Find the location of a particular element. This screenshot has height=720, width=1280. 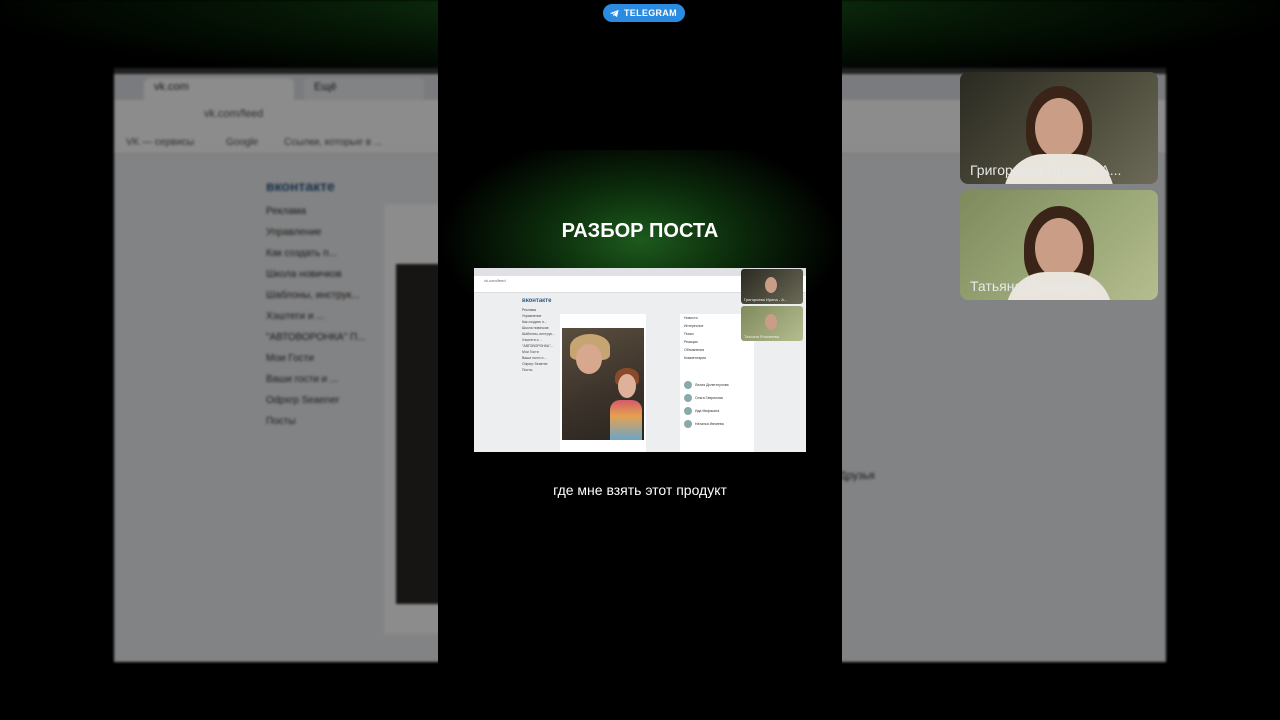

friend-name: Ольга Гаврилова is located at coordinates (709, 397).